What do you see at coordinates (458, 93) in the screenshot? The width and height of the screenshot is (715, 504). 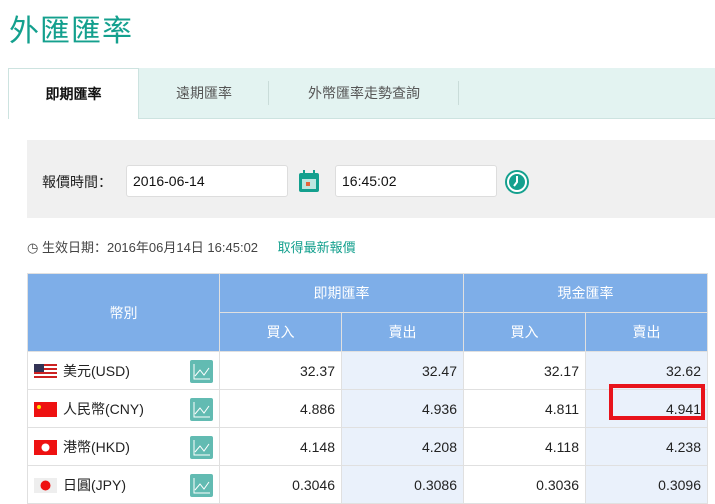 I see `tab-divider` at bounding box center [458, 93].